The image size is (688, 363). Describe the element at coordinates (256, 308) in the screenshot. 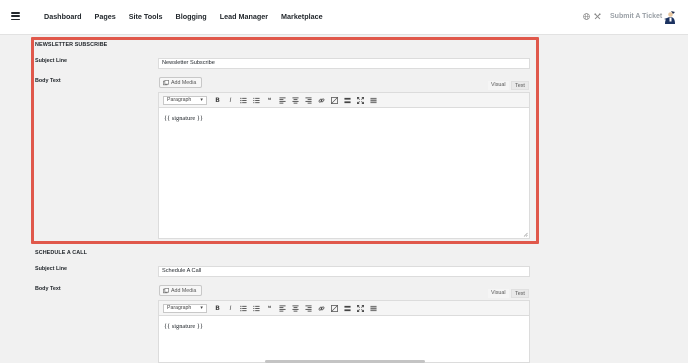

I see `numbered-list-button` at that location.